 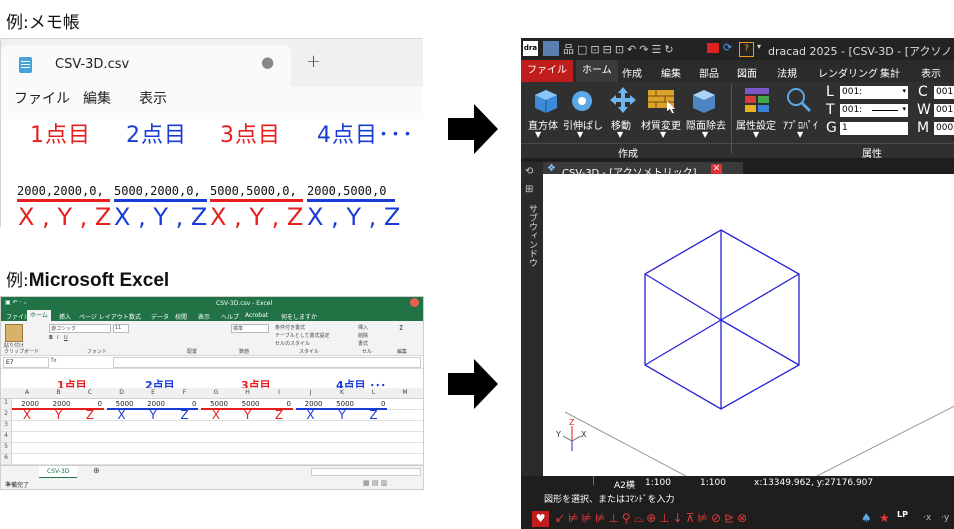 I want to click on cad-menu-view: 表示, so click(x=931, y=72).